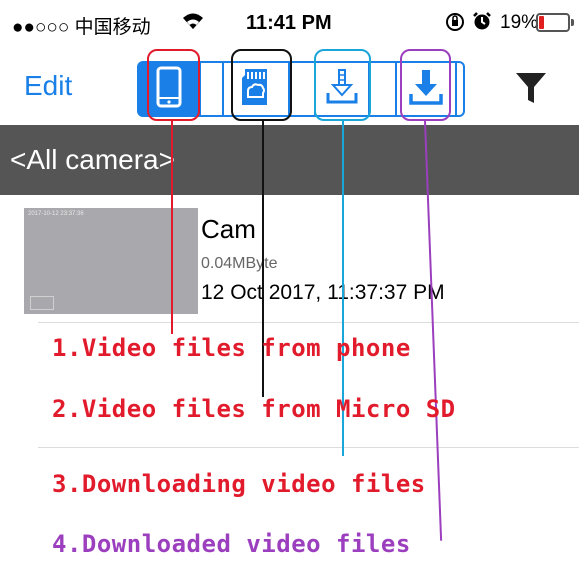  I want to click on camera-filter-header: <All camera>, so click(289, 160).